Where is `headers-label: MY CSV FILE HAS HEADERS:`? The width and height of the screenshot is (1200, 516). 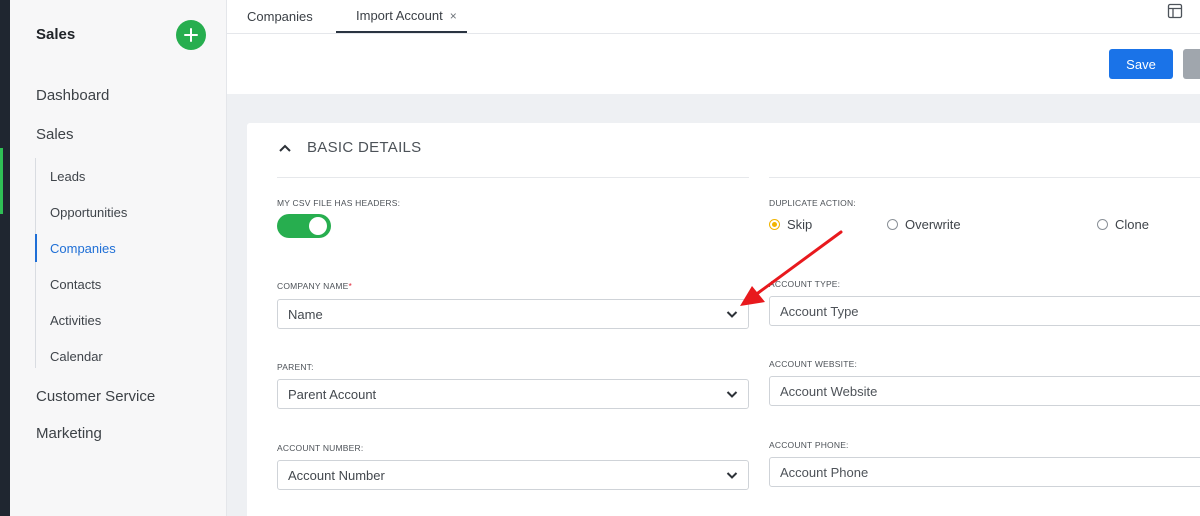
headers-label: MY CSV FILE HAS HEADERS: is located at coordinates (339, 203).